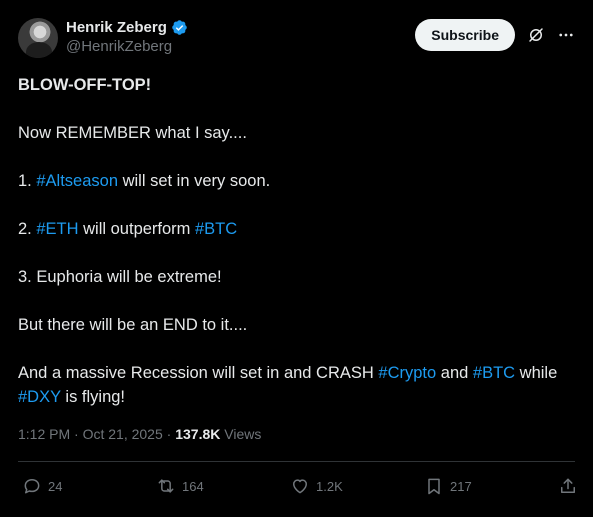 The image size is (593, 517). What do you see at coordinates (44, 434) in the screenshot?
I see `tweet-time: 1:12 PM` at bounding box center [44, 434].